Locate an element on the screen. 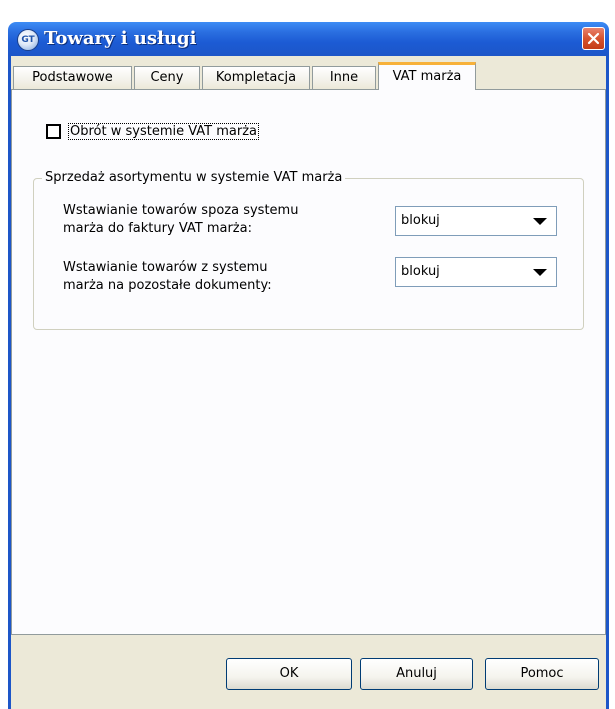 The image size is (615, 709). close-icon is located at coordinates (593, 38).